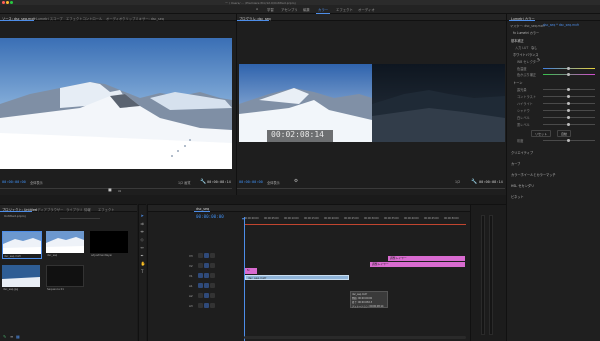 This screenshot has height=341, width=600. Describe the element at coordinates (538, 59) in the screenshot. I see `eyedropper-icon: ✎` at that location.